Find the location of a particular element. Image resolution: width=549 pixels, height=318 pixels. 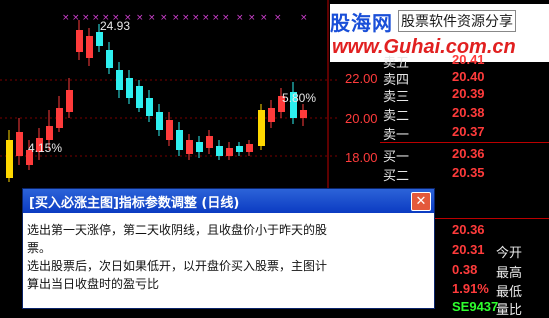

peak-label: 24.93 is located at coordinates (115, 26).